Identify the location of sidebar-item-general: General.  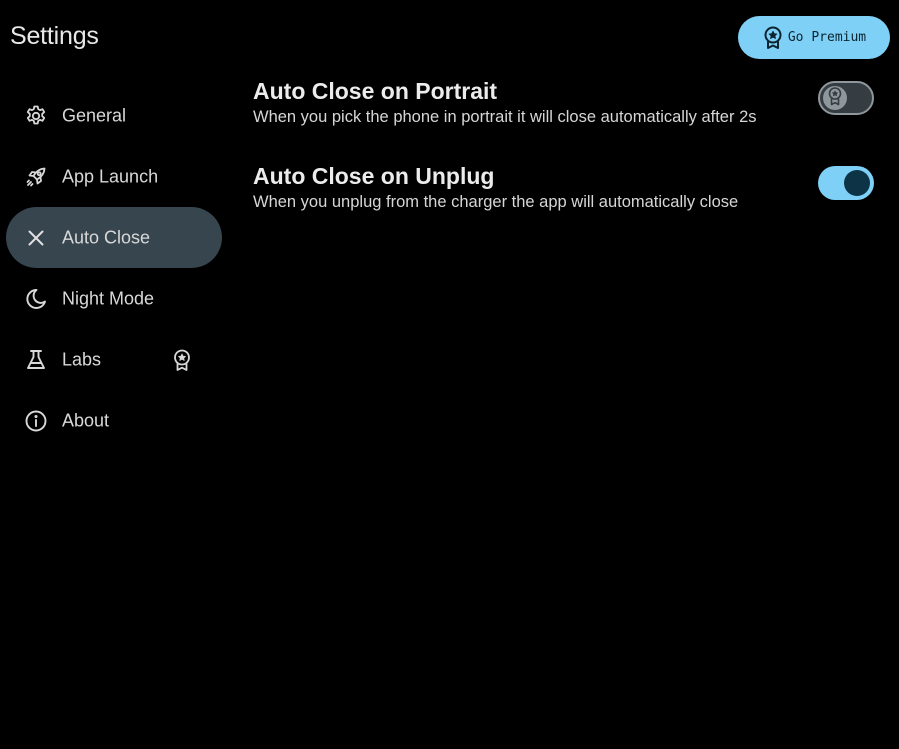
(114, 115).